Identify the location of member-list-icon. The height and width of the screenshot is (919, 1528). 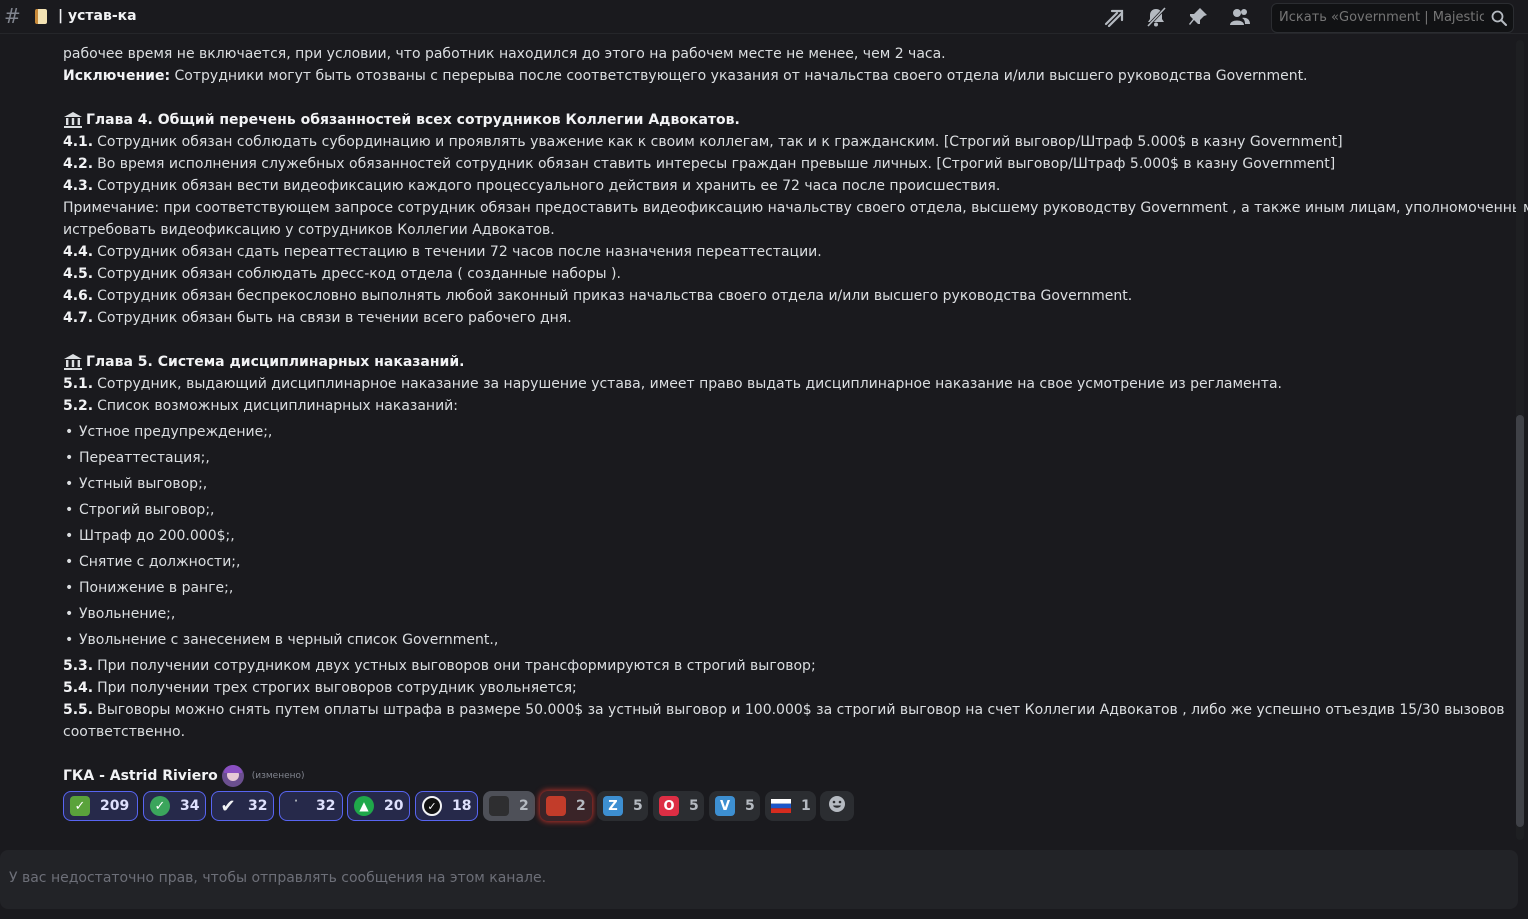
(1240, 17).